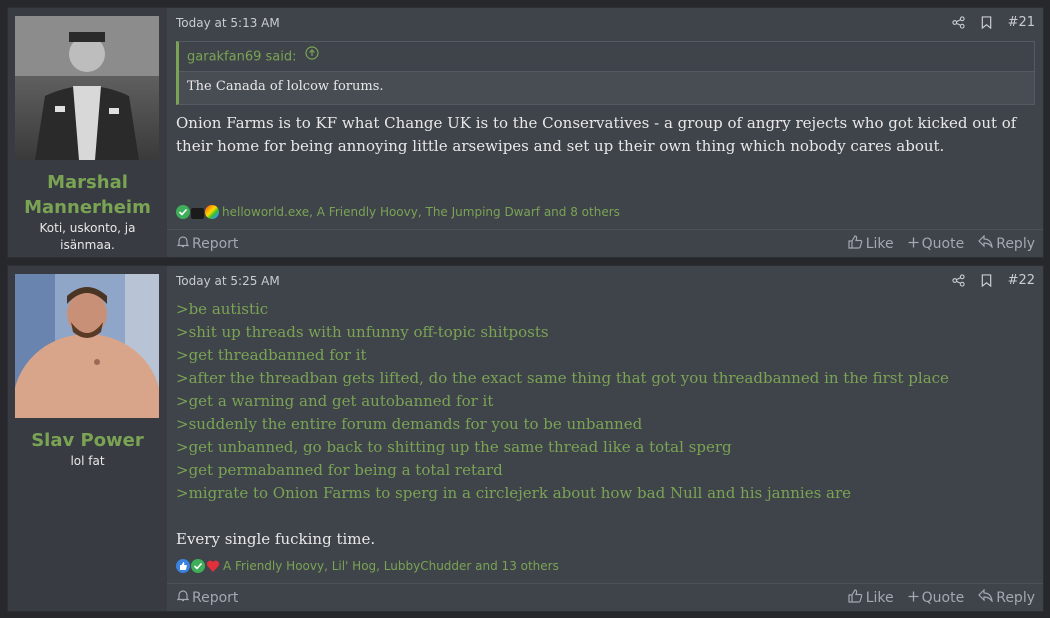  Describe the element at coordinates (276, 539) in the screenshot. I see `post-closing-line: Every single fucking time.` at that location.